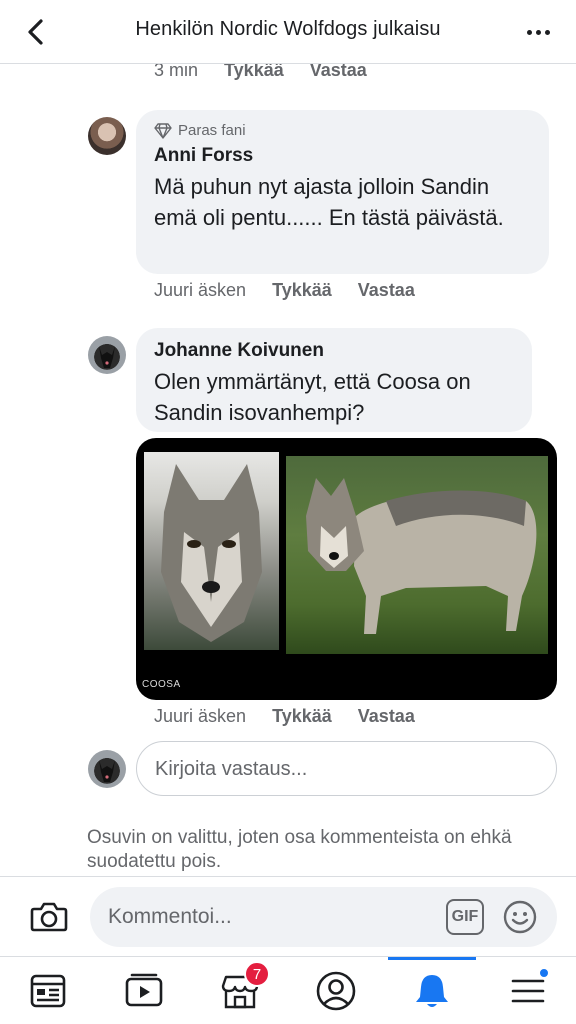  What do you see at coordinates (161, 684) in the screenshot?
I see `photo-caption: COOSA` at bounding box center [161, 684].